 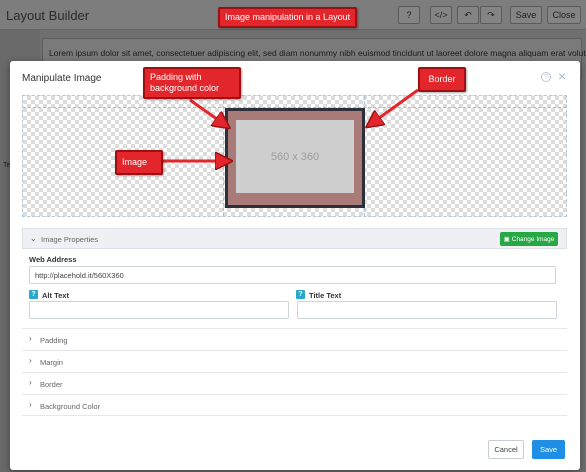 What do you see at coordinates (564, 15) in the screenshot?
I see `app-close-button: Close` at bounding box center [564, 15].